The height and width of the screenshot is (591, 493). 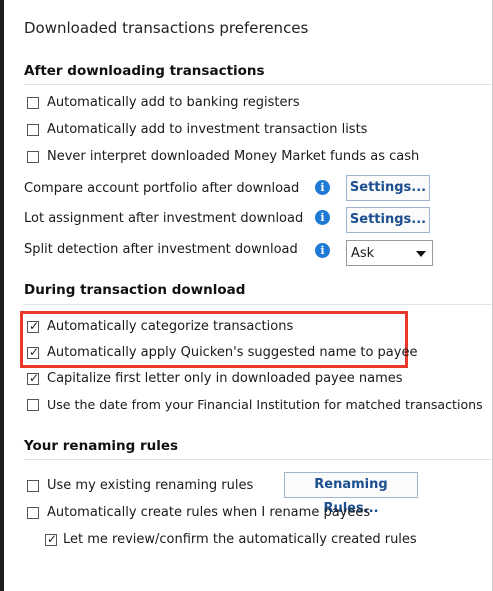 What do you see at coordinates (166, 28) in the screenshot?
I see `page-title: Downloaded transactions preferences` at bounding box center [166, 28].